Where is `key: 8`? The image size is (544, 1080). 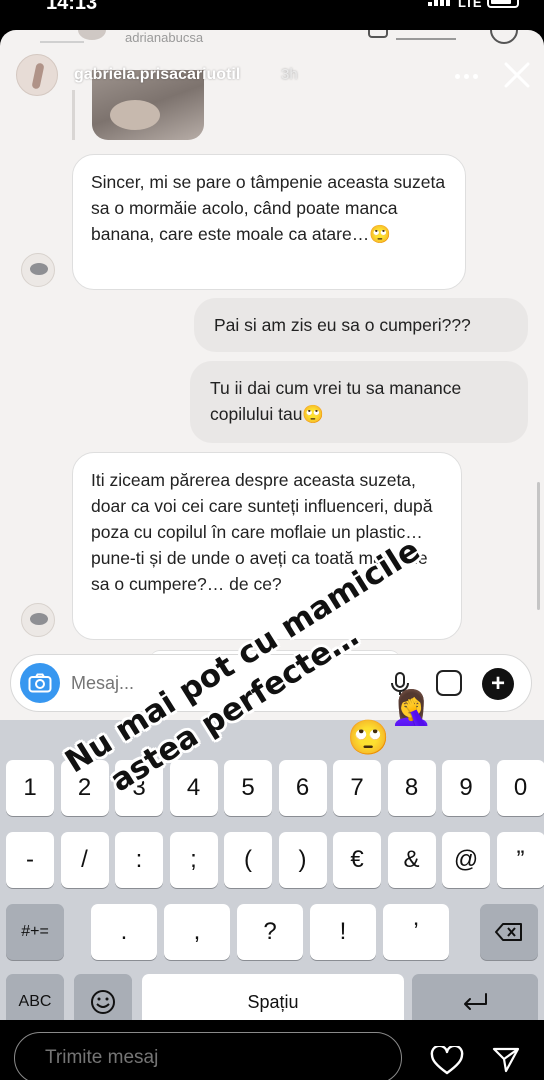 key: 8 is located at coordinates (411, 788).